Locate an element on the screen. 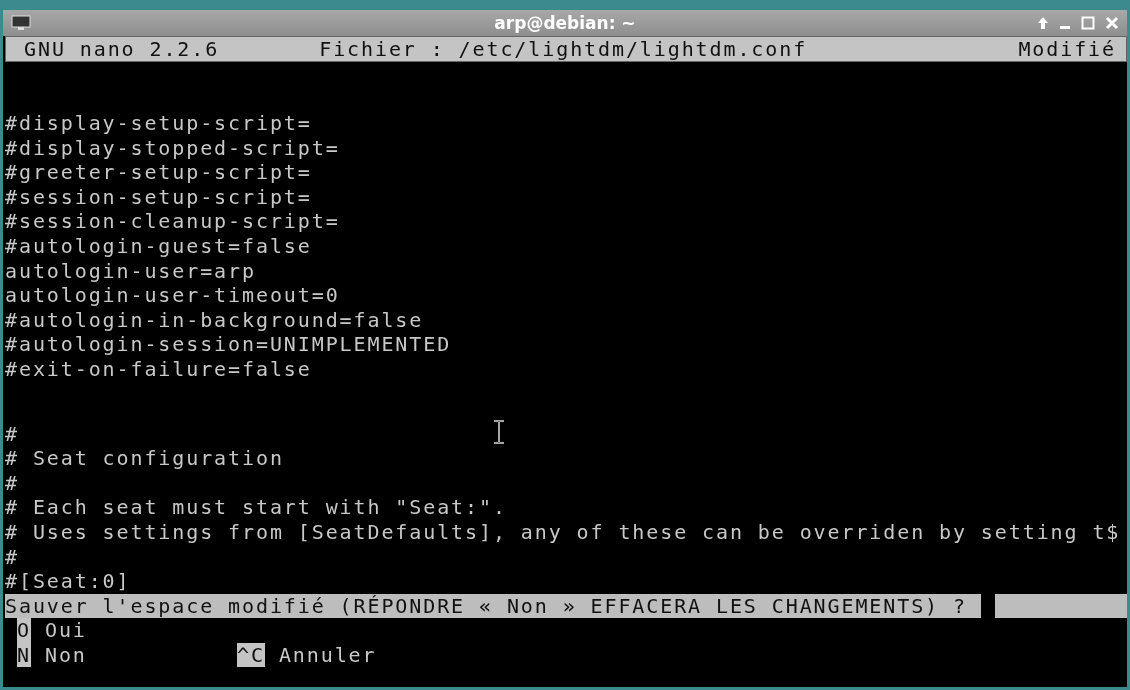 The height and width of the screenshot is (690, 1130). text-cursor-icon is located at coordinates (499, 432).